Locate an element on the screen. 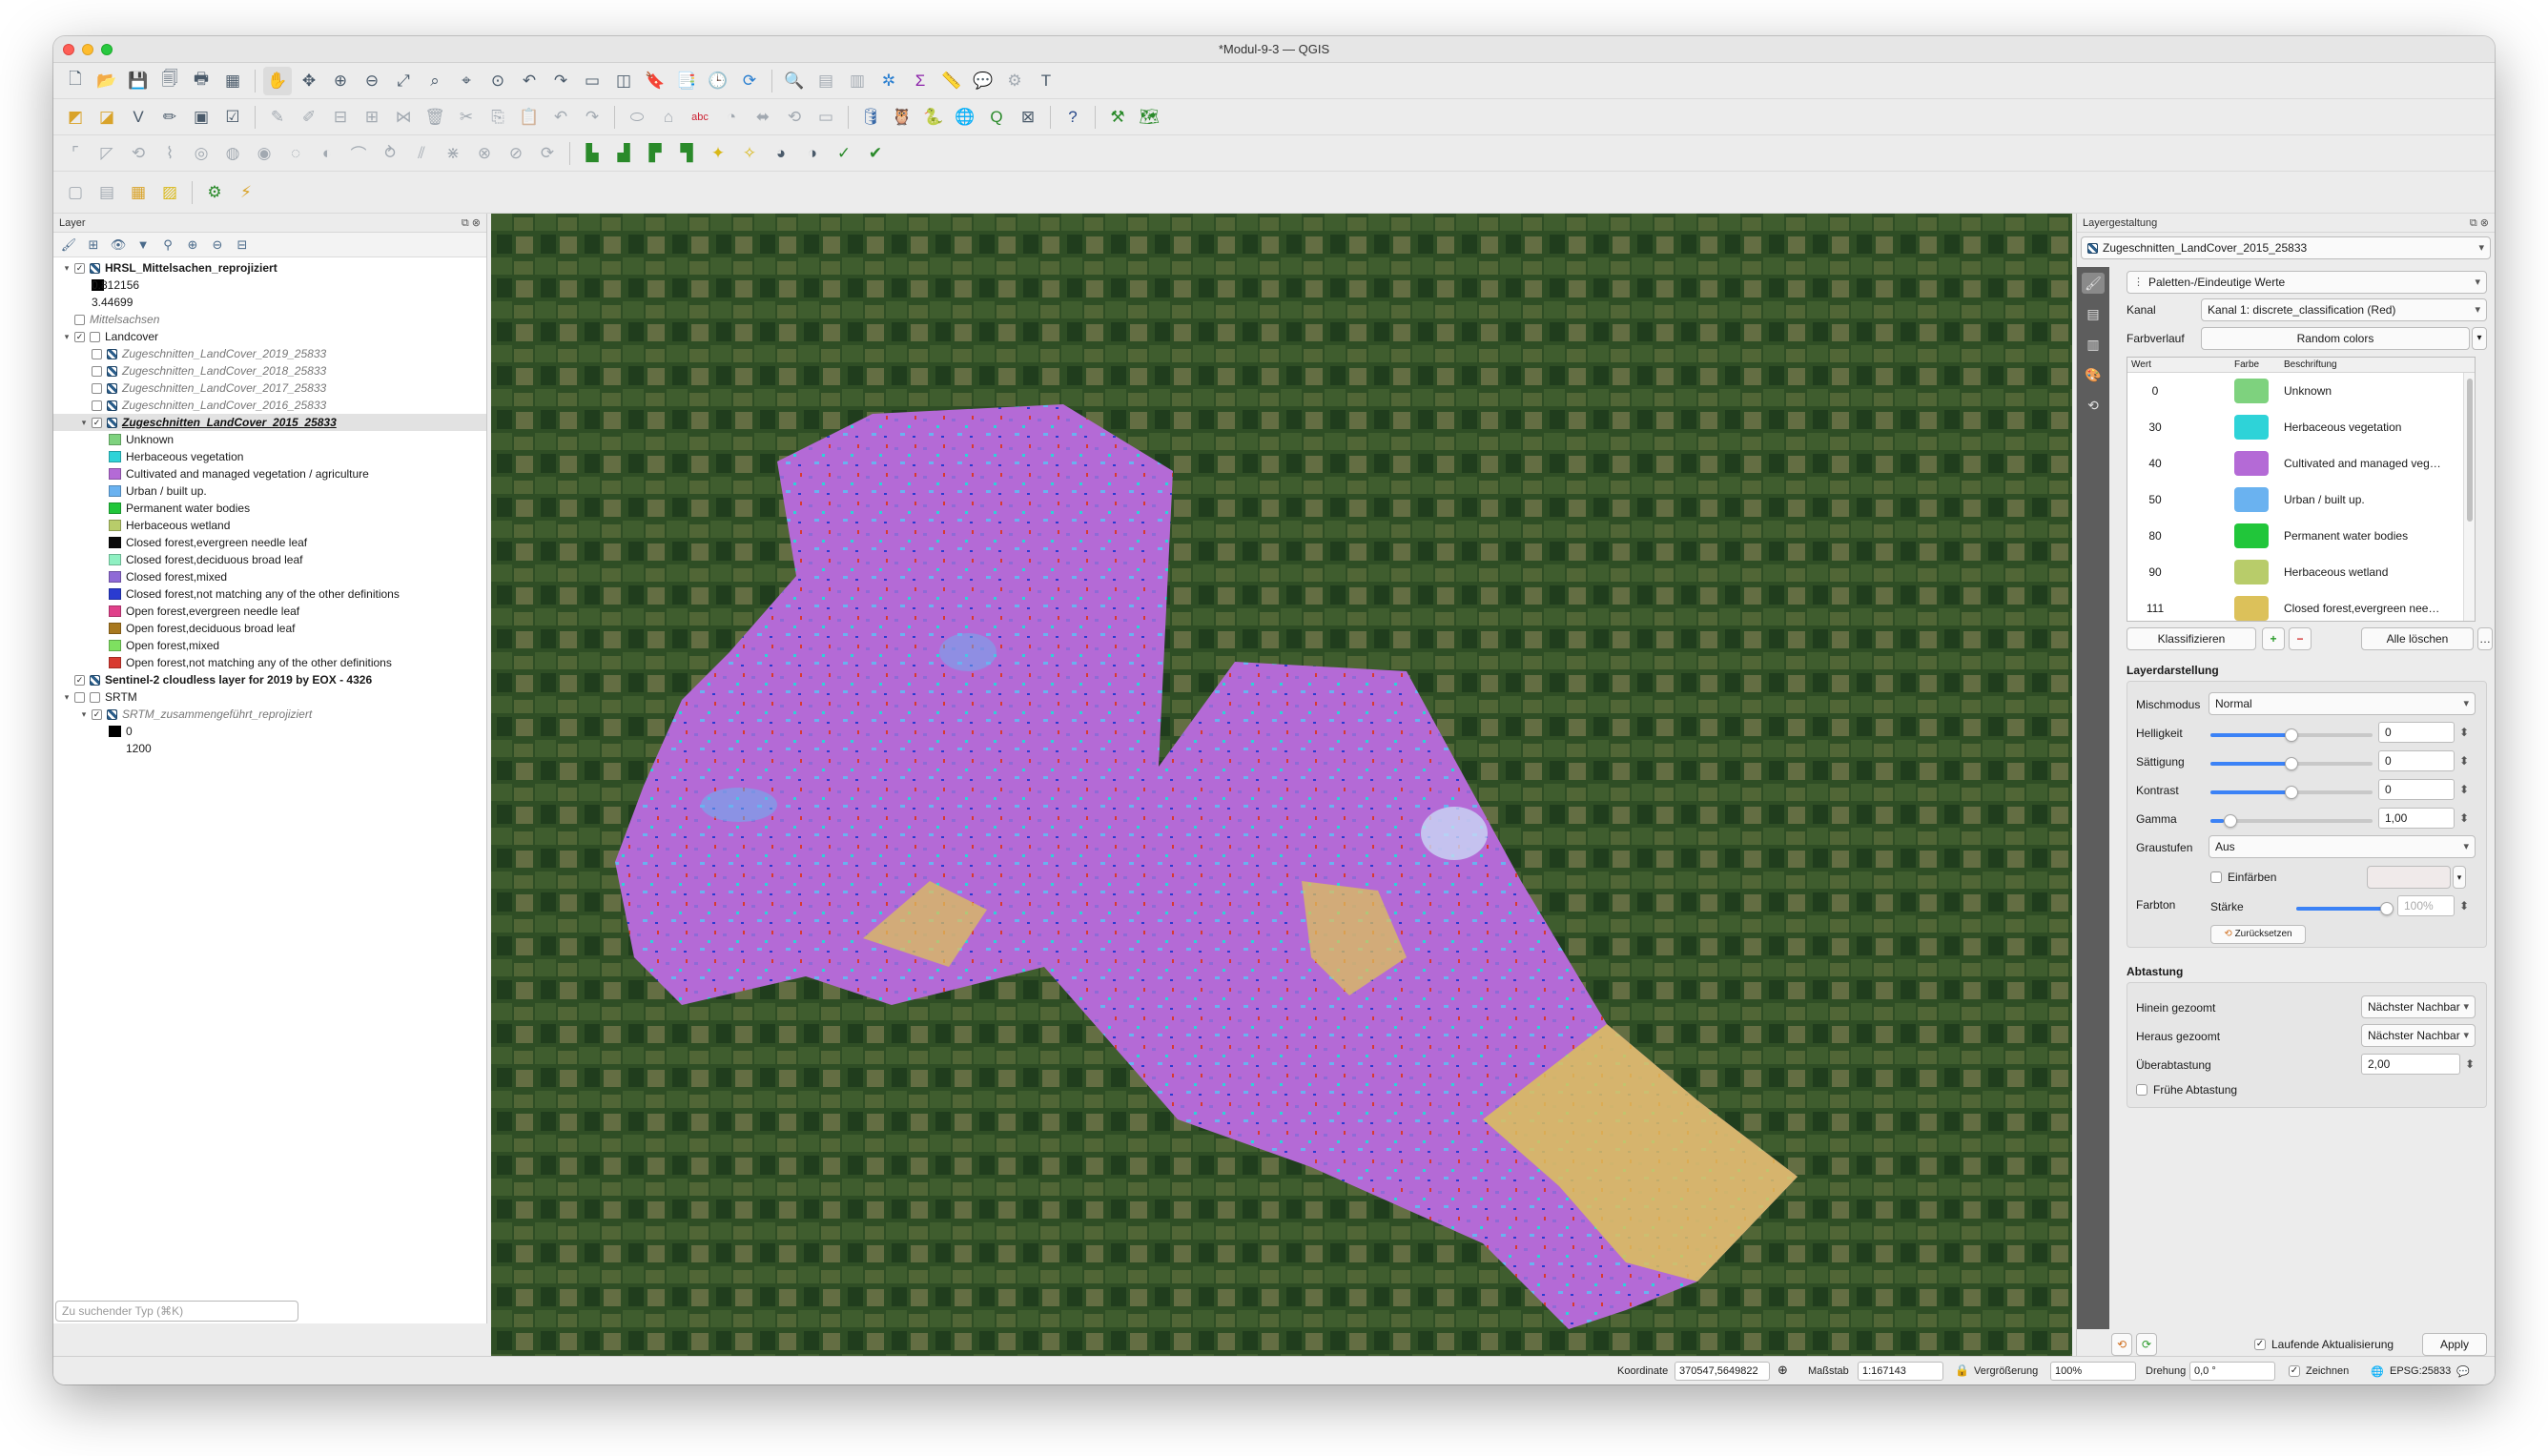 The height and width of the screenshot is (1456, 2548). edit-icon: ✐ is located at coordinates (309, 118).